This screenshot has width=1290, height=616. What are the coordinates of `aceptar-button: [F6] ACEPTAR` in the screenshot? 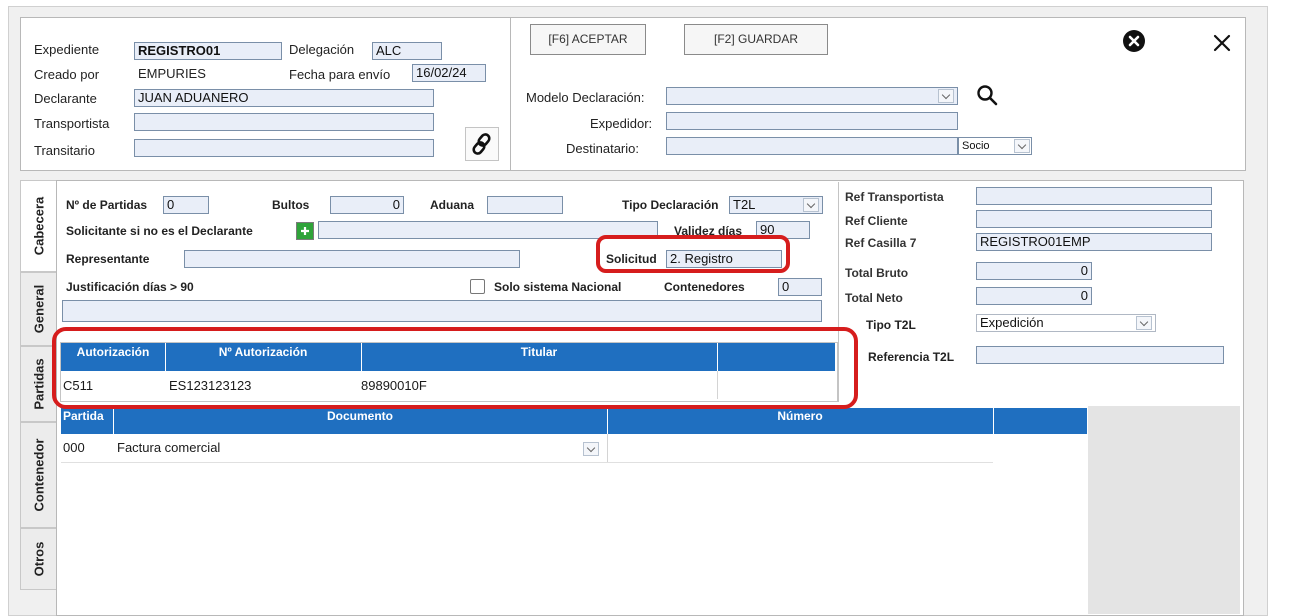 It's located at (588, 39).